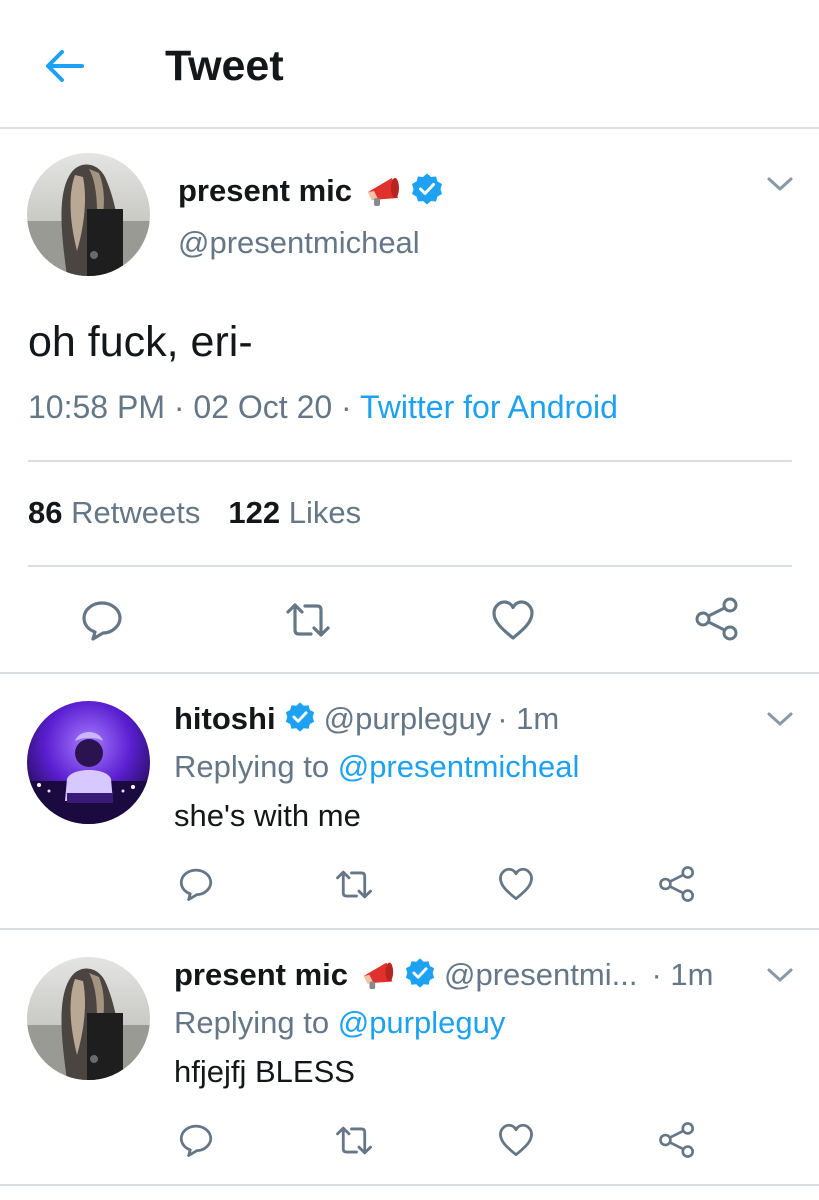 This screenshot has height=1200, width=819. I want to click on tweet-time: 10:58 PM, so click(96, 407).